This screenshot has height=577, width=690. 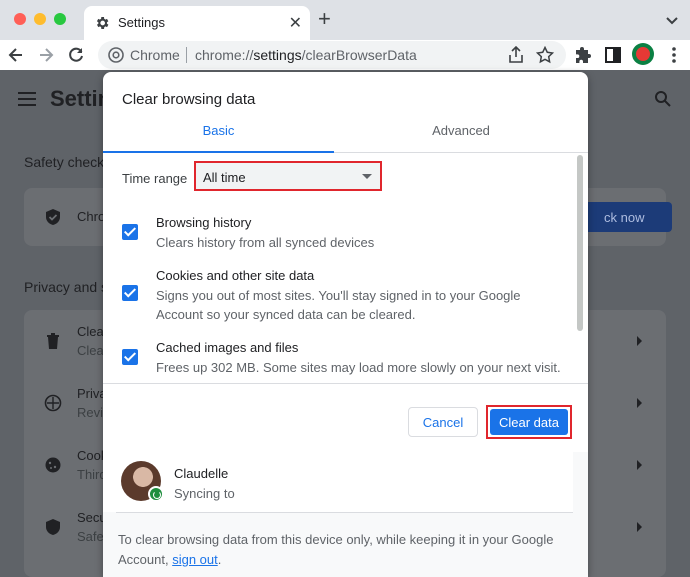 What do you see at coordinates (53, 465) in the screenshot?
I see `cookie-icon` at bounding box center [53, 465].